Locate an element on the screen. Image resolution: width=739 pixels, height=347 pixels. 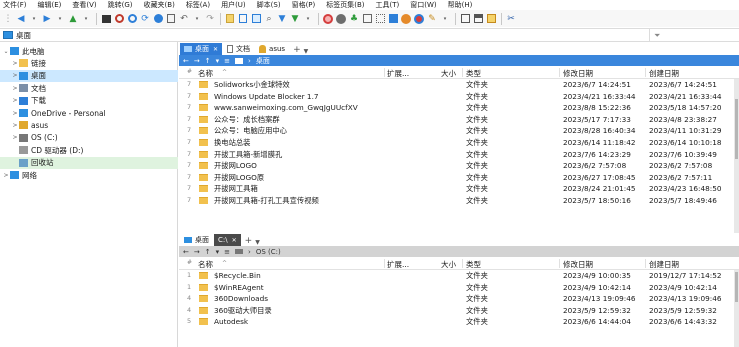
menu-item: 查看(V) is located at coordinates (84, 5).